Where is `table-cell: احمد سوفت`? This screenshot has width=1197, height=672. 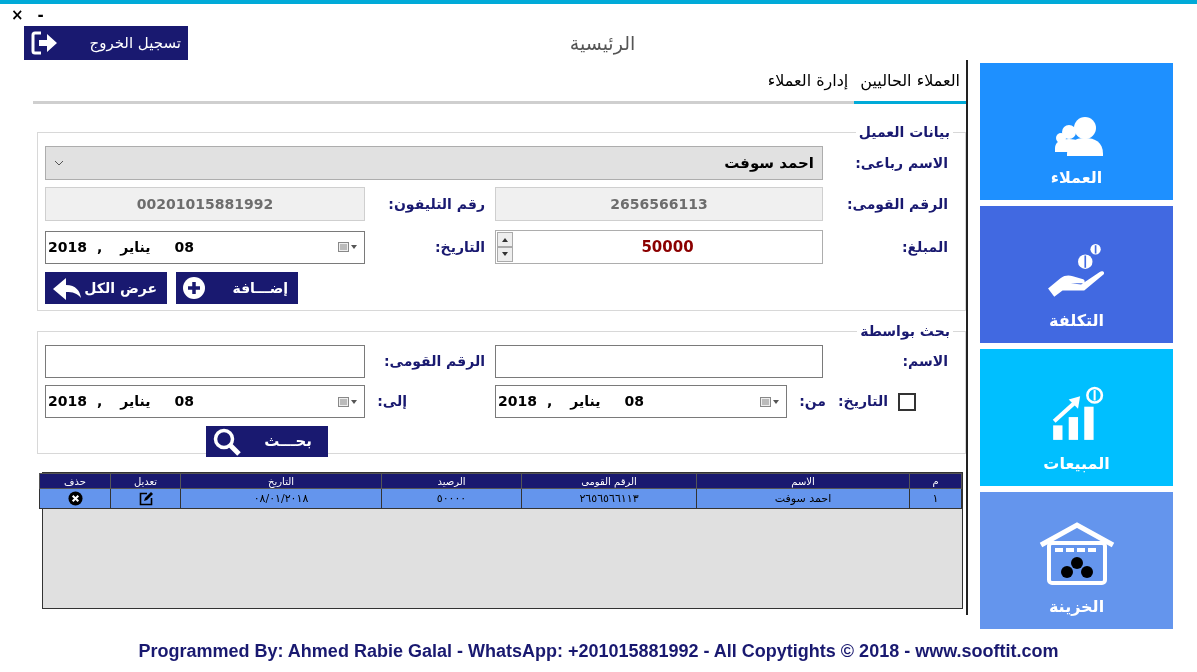 table-cell: احمد سوفت is located at coordinates (803, 498).